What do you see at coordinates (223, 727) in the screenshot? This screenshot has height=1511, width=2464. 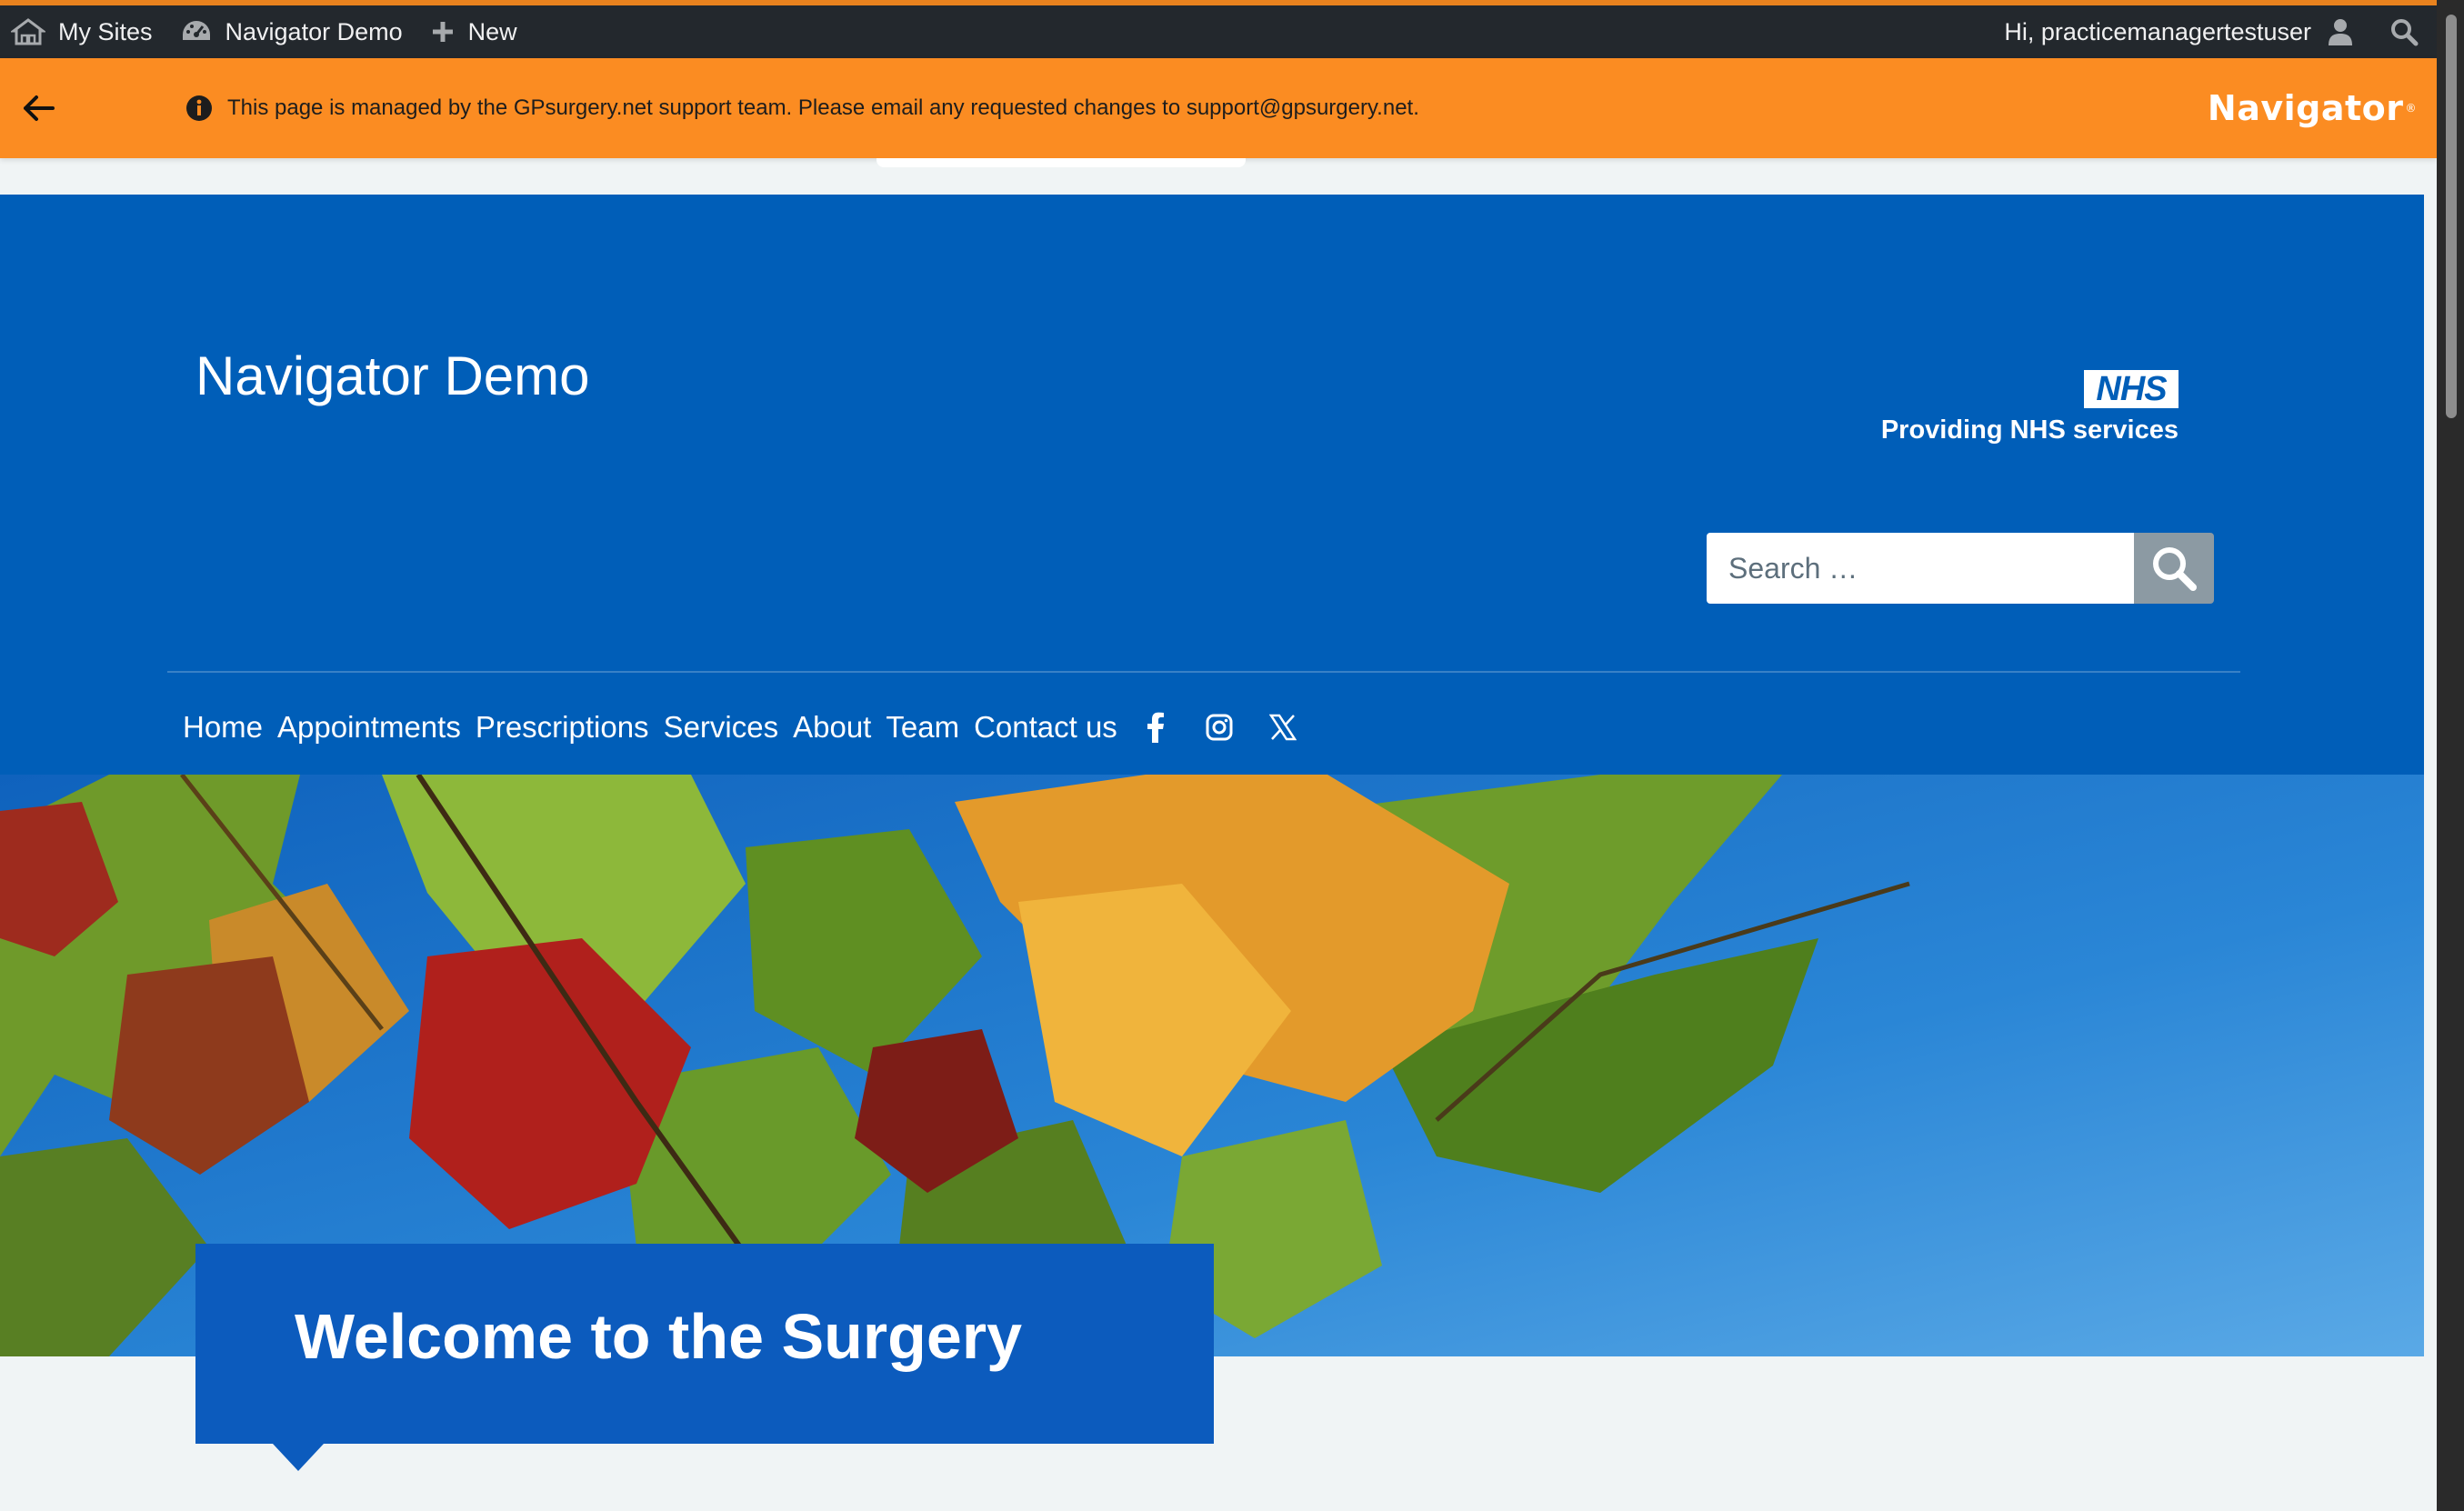 I see `nav-home: Home` at bounding box center [223, 727].